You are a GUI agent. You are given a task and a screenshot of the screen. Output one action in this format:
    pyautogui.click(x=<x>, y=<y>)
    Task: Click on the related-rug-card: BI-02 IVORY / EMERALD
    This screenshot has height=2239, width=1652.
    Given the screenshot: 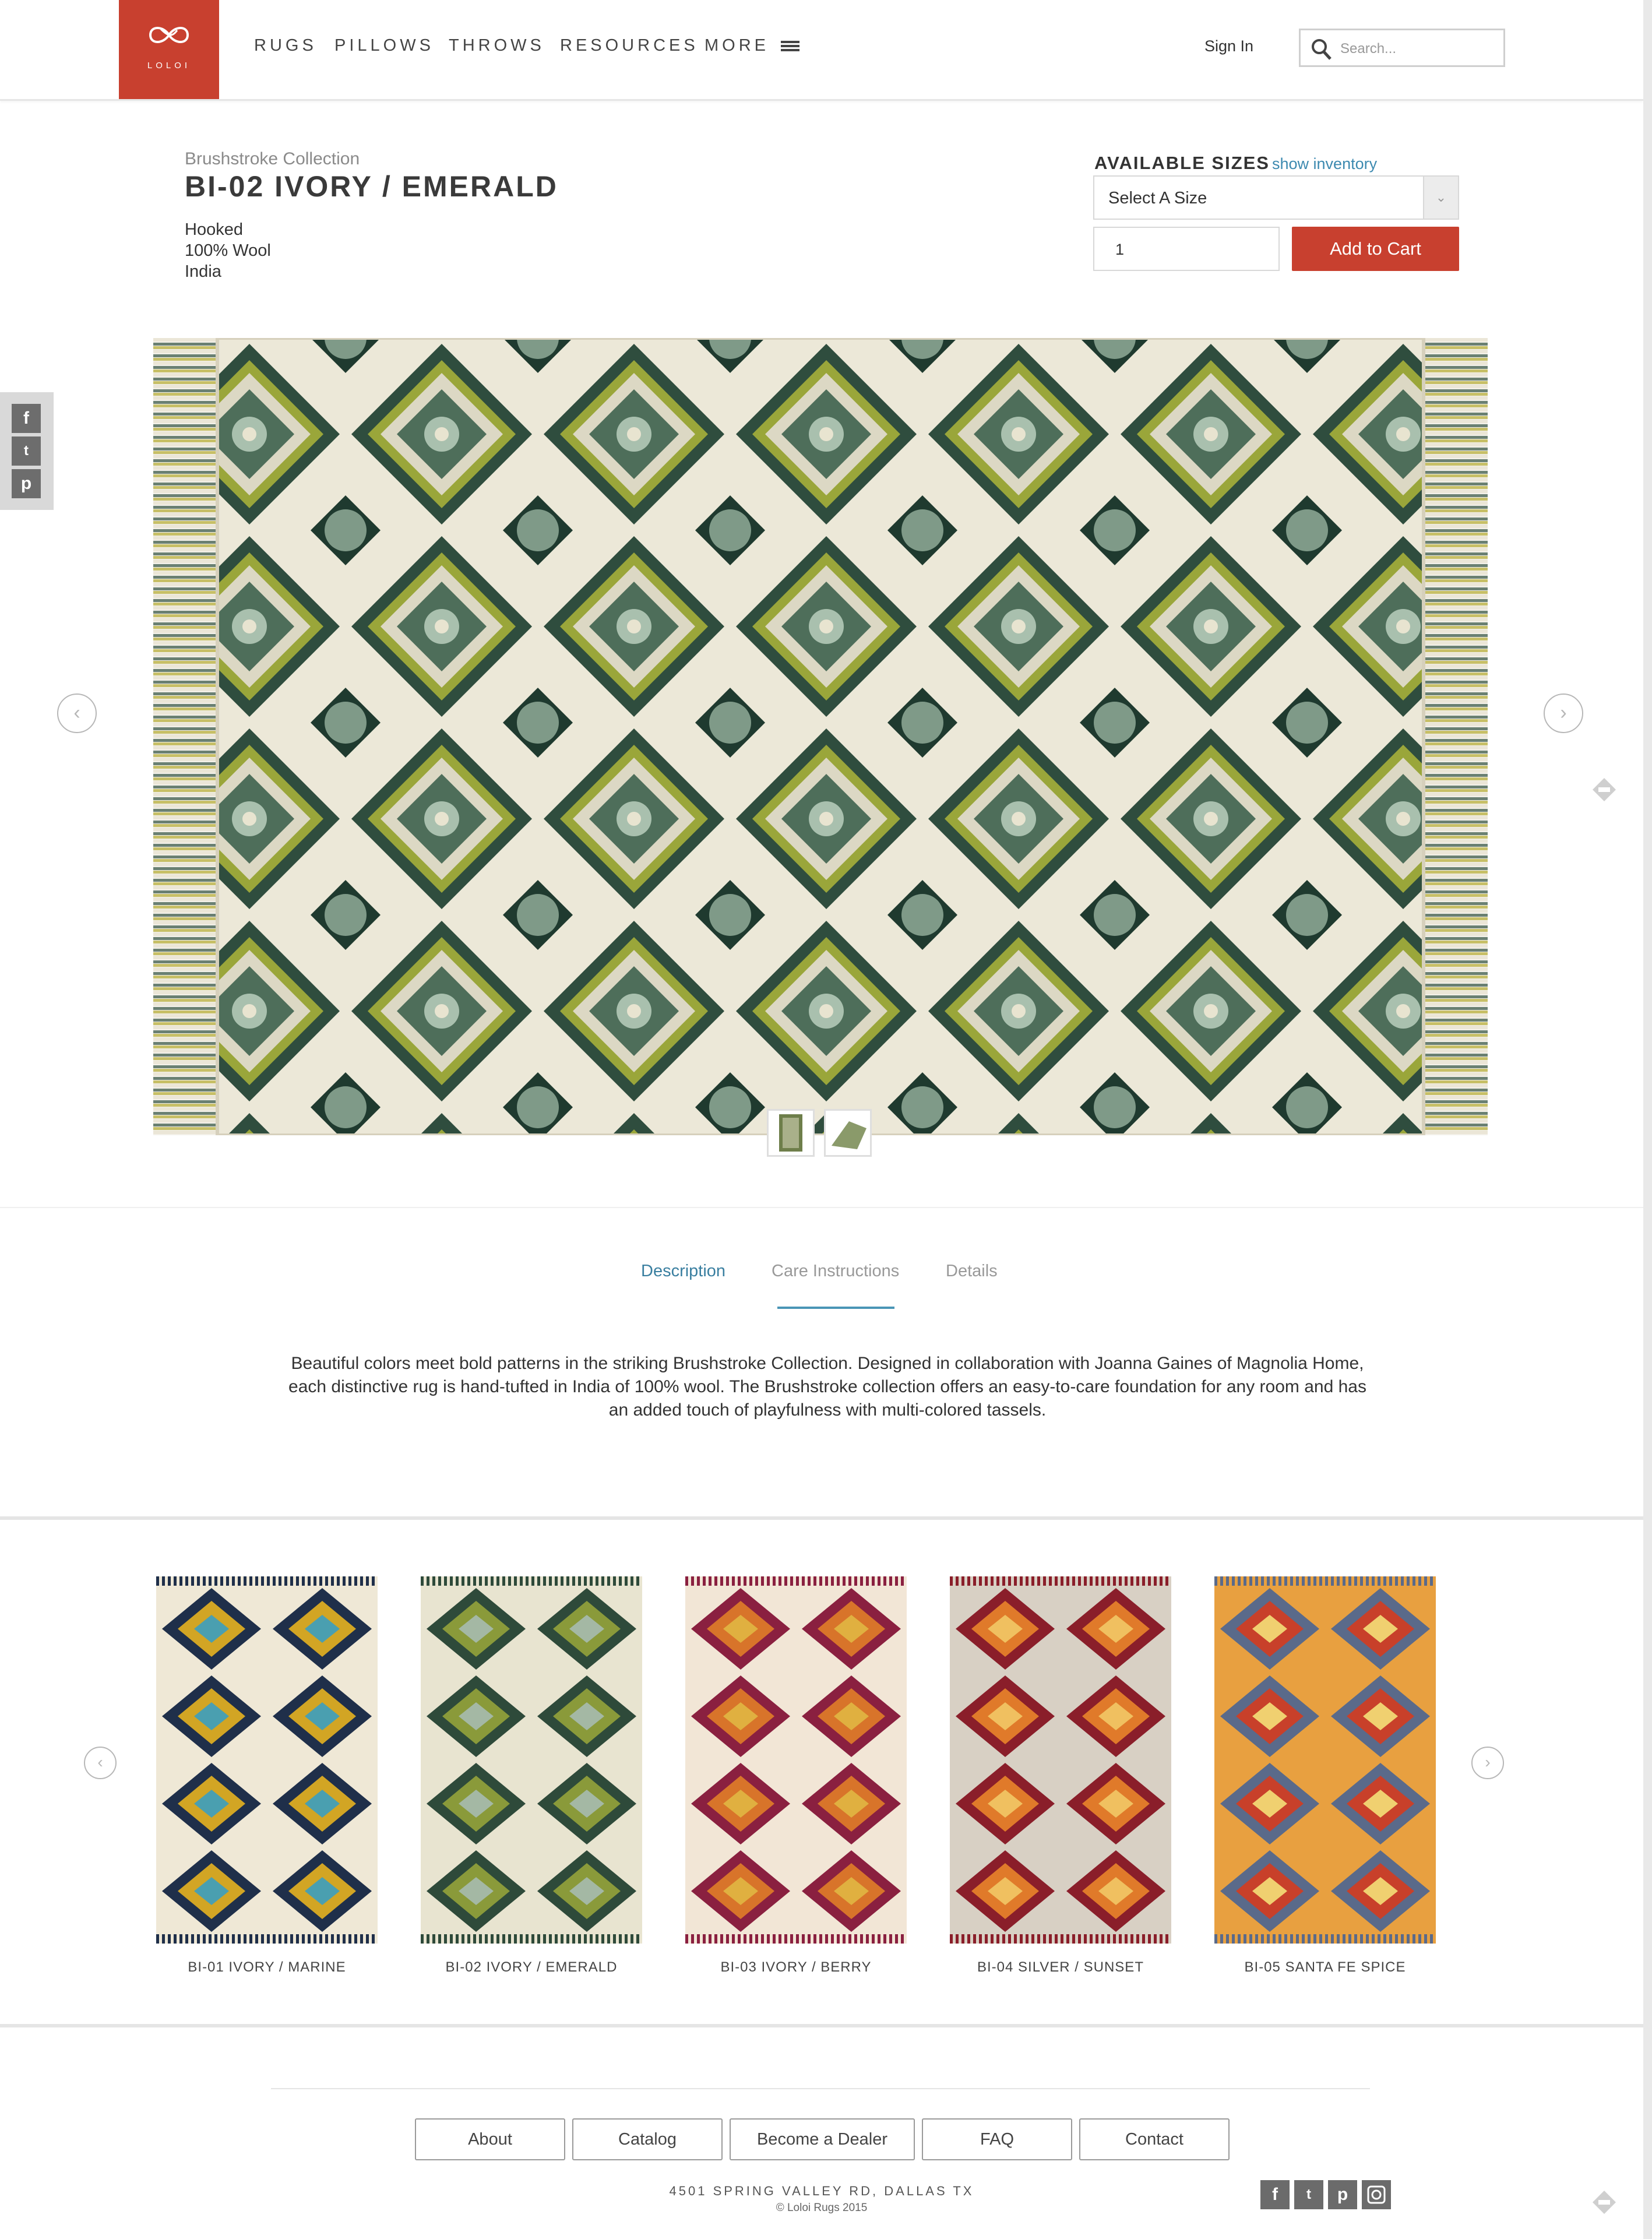 What is the action you would take?
    pyautogui.click(x=531, y=1776)
    